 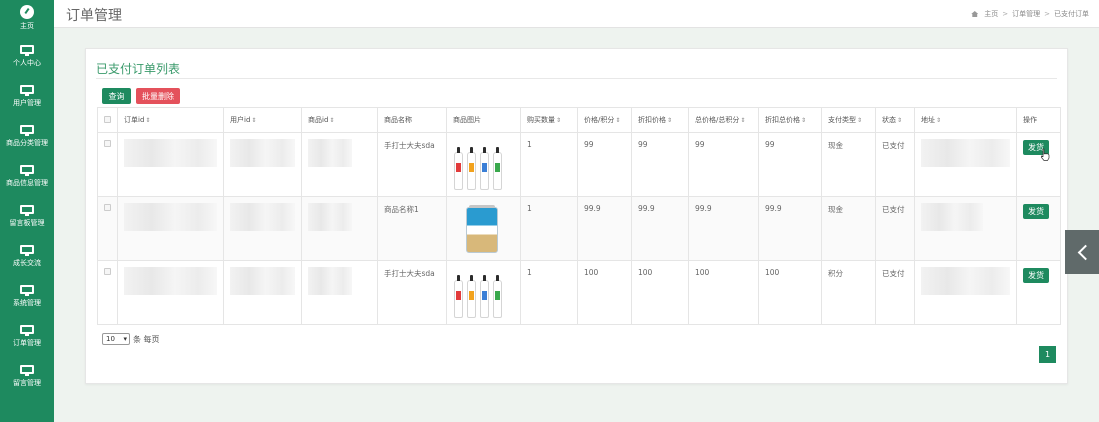 I want to click on sidebar-item-message-board: 留言板管理, so click(x=27, y=216).